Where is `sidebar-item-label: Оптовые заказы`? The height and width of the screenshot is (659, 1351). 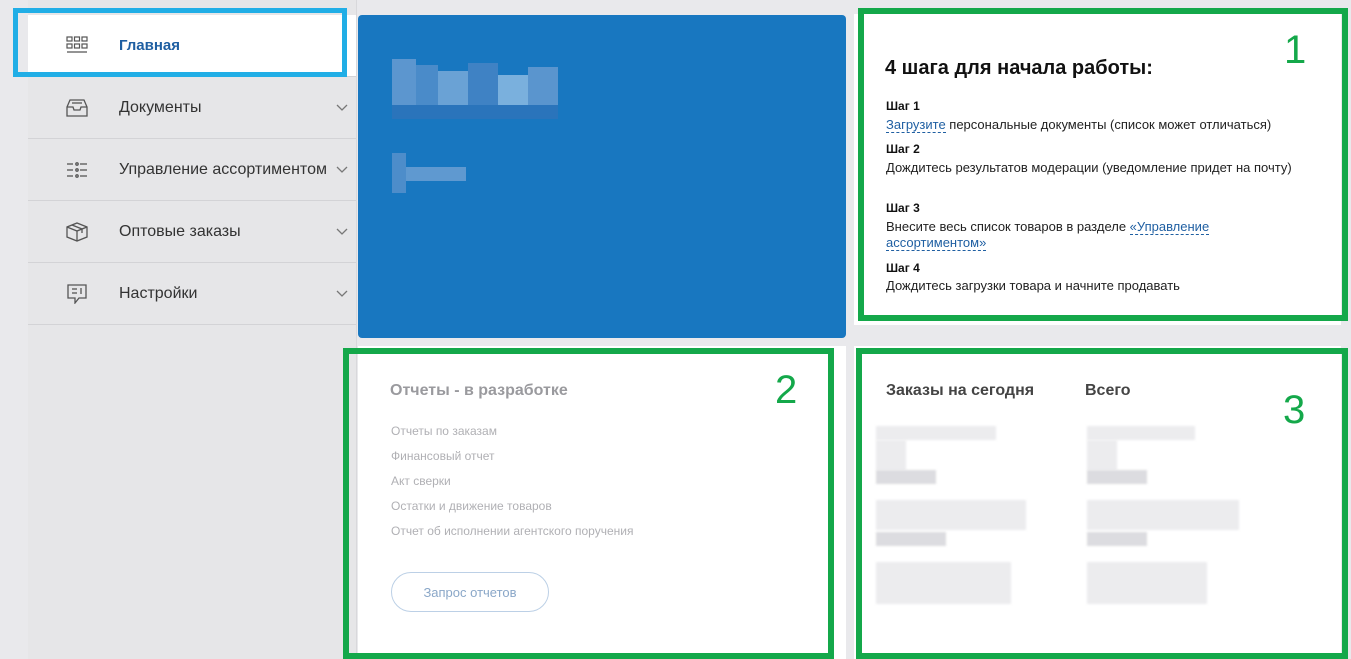 sidebar-item-label: Оптовые заказы is located at coordinates (180, 231).